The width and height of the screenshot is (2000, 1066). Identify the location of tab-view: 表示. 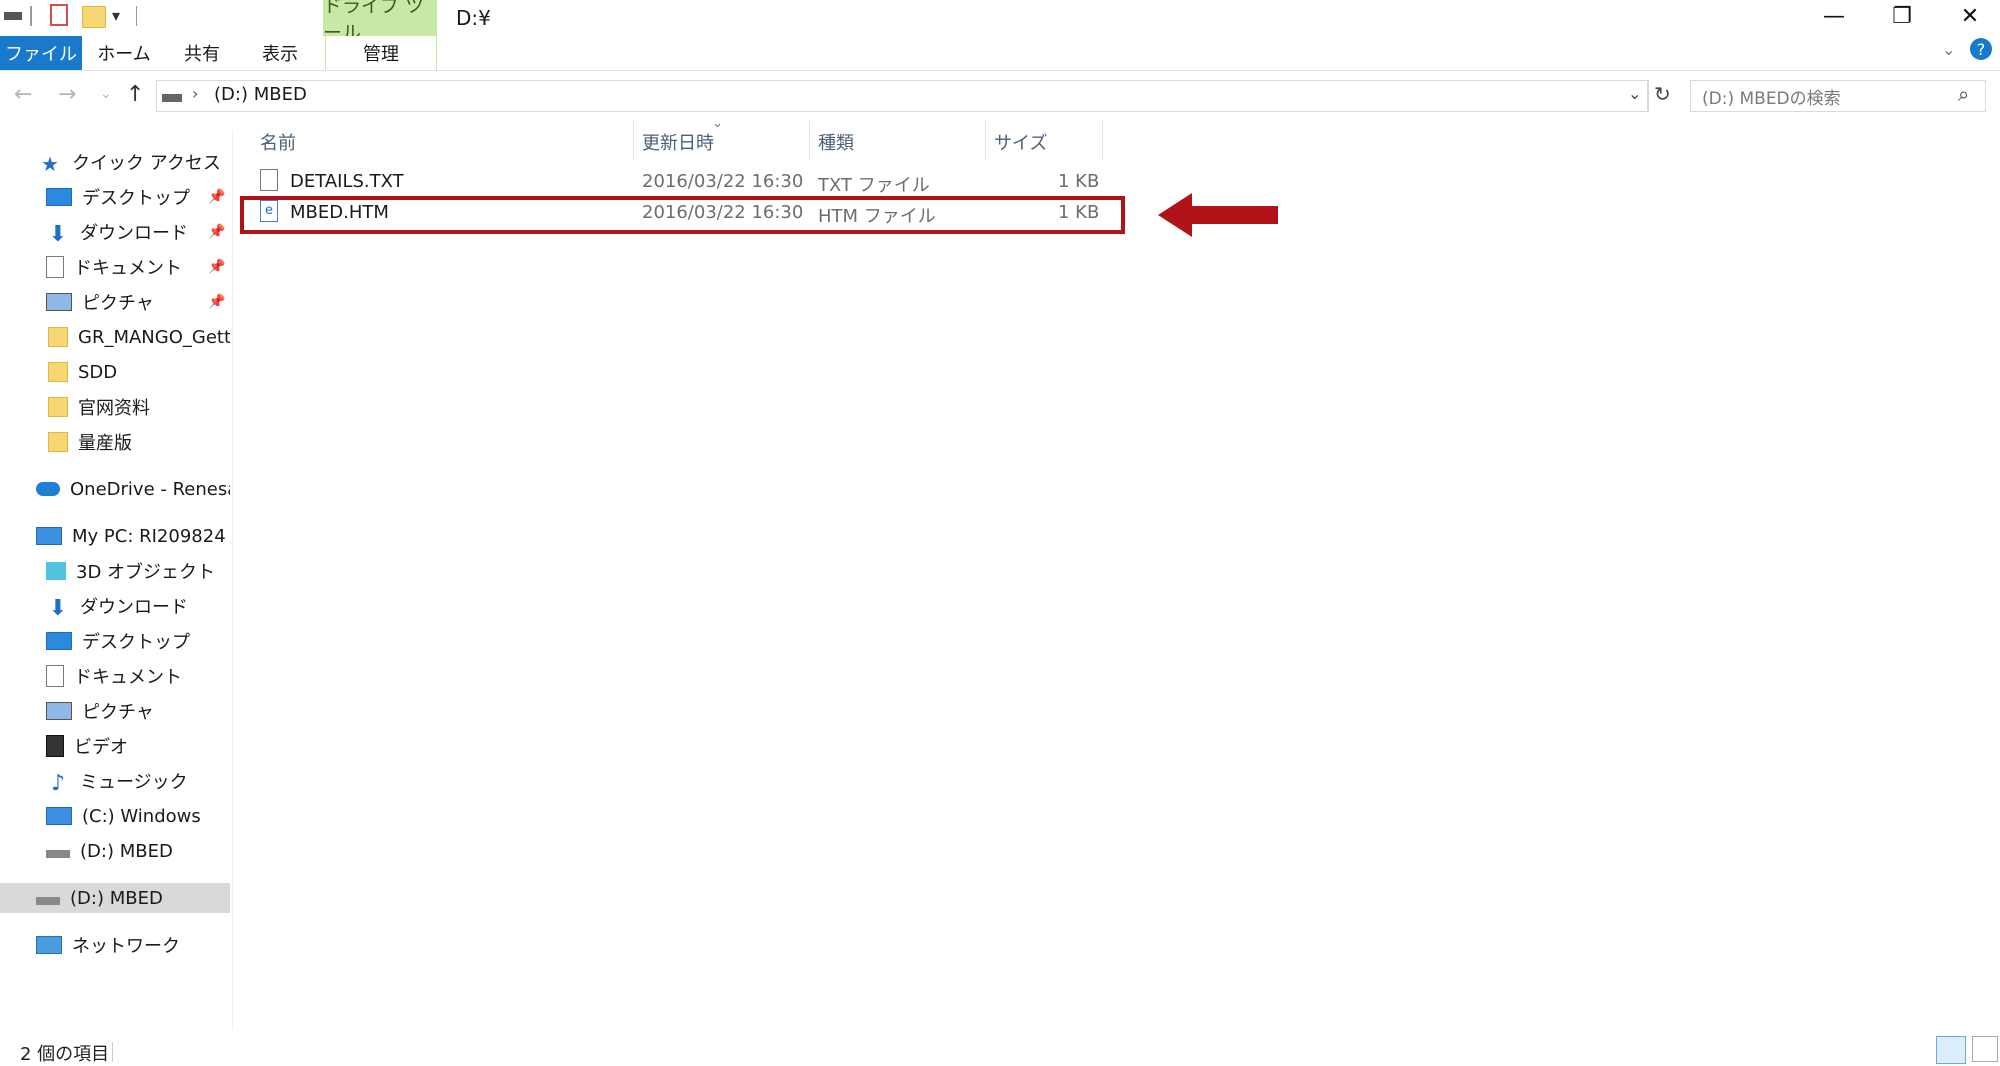
(280, 53).